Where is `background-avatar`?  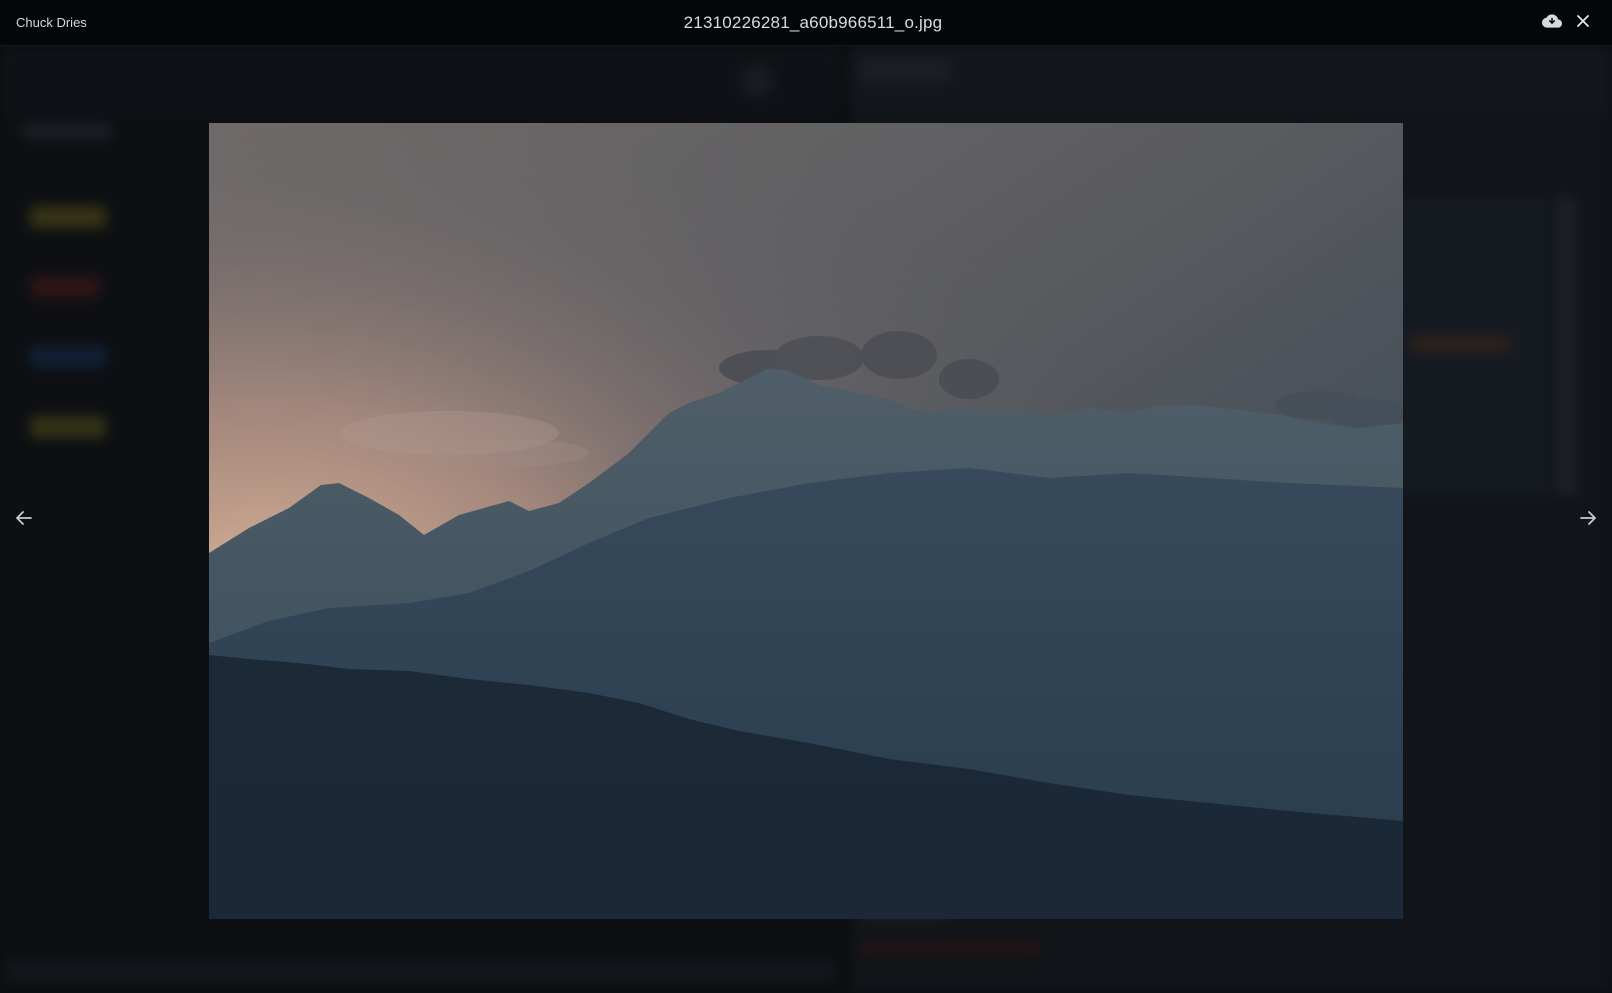
background-avatar is located at coordinates (757, 81).